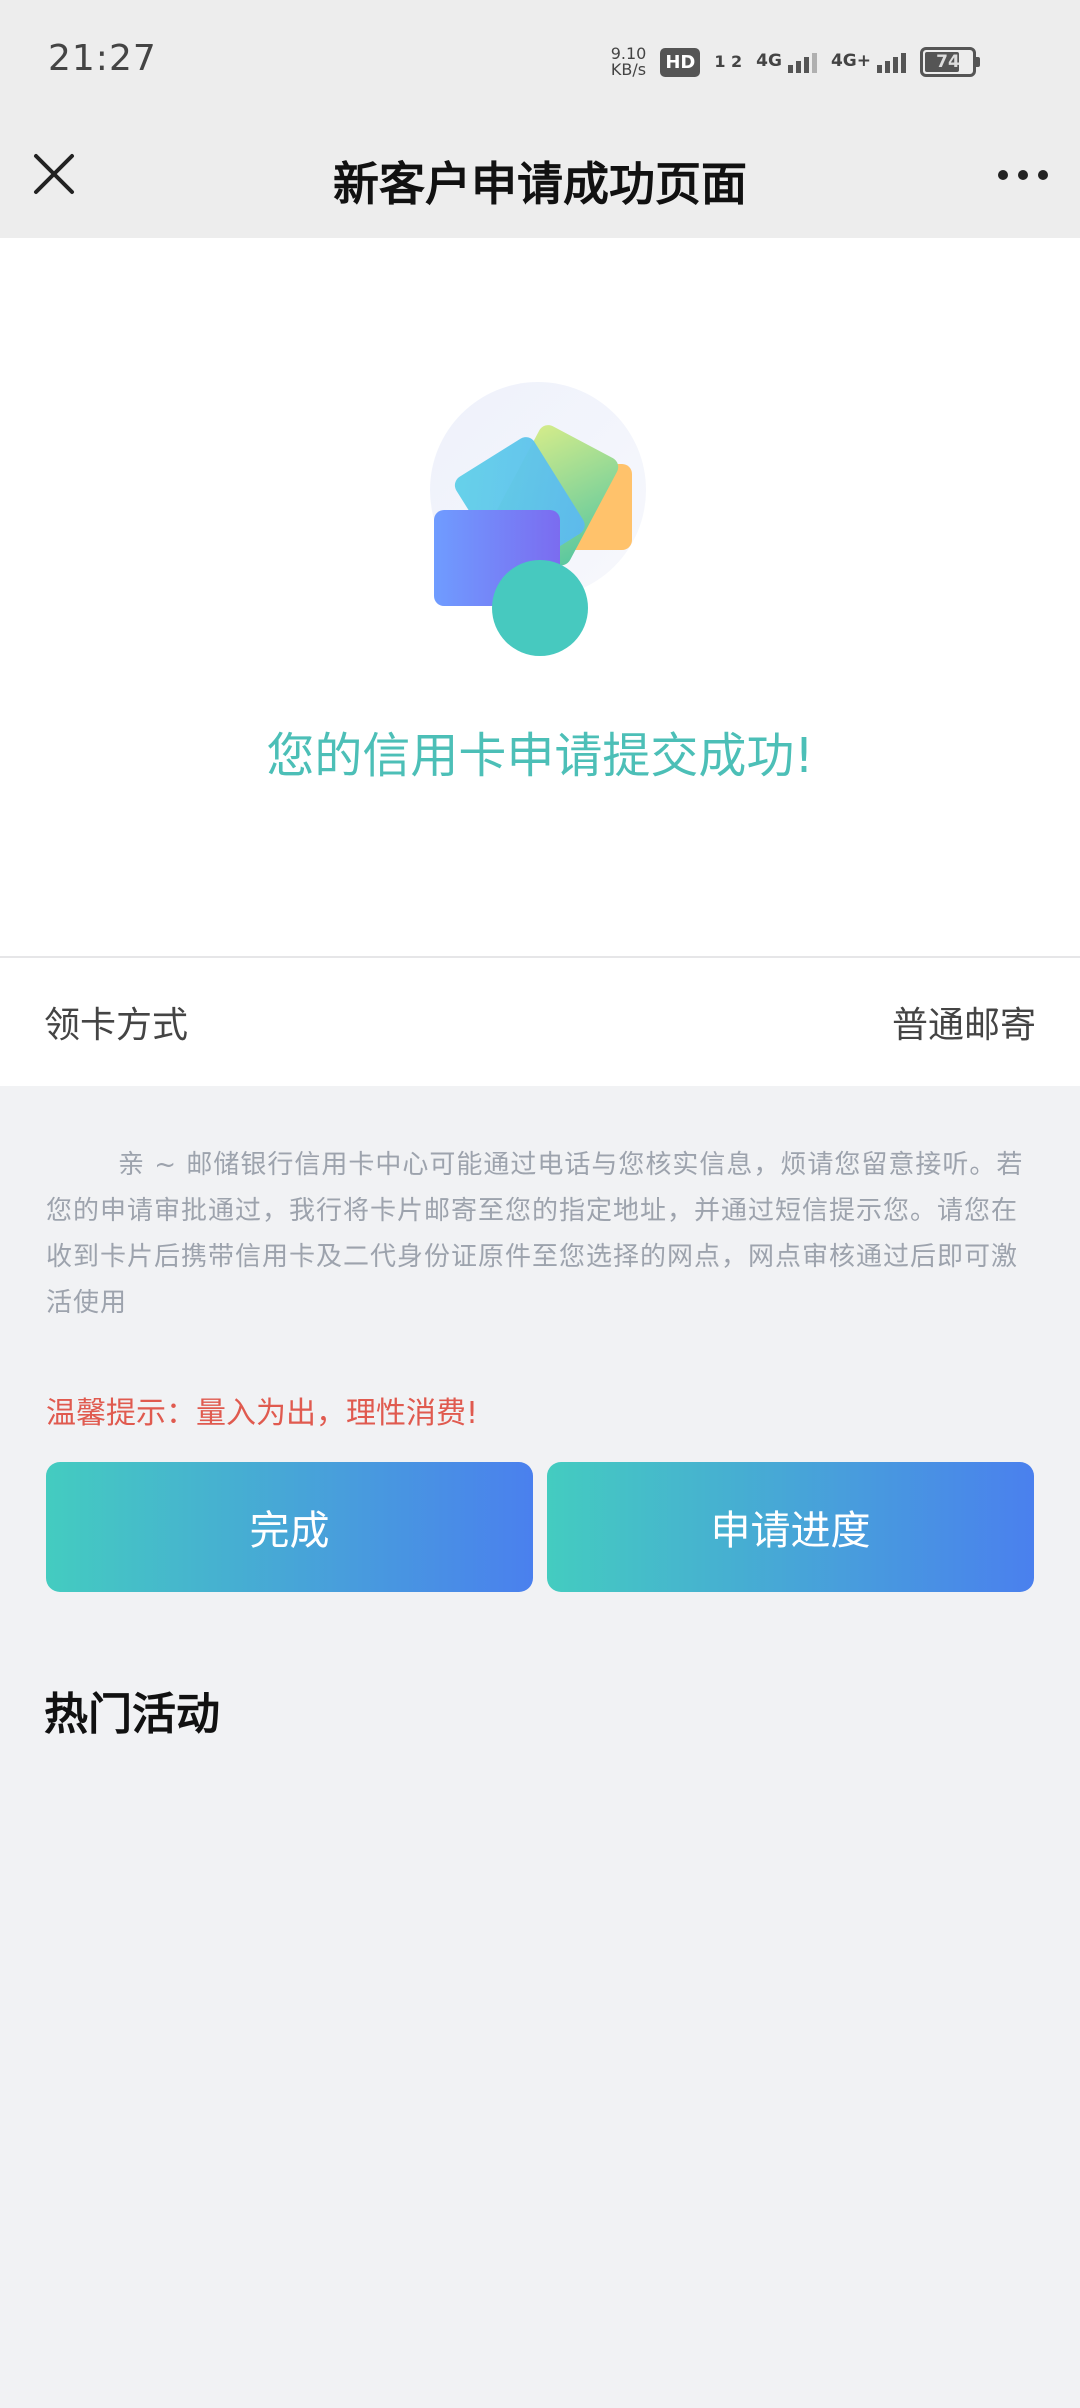 The width and height of the screenshot is (1080, 2408). Describe the element at coordinates (728, 61) in the screenshot. I see `sim-label: 1 2` at that location.